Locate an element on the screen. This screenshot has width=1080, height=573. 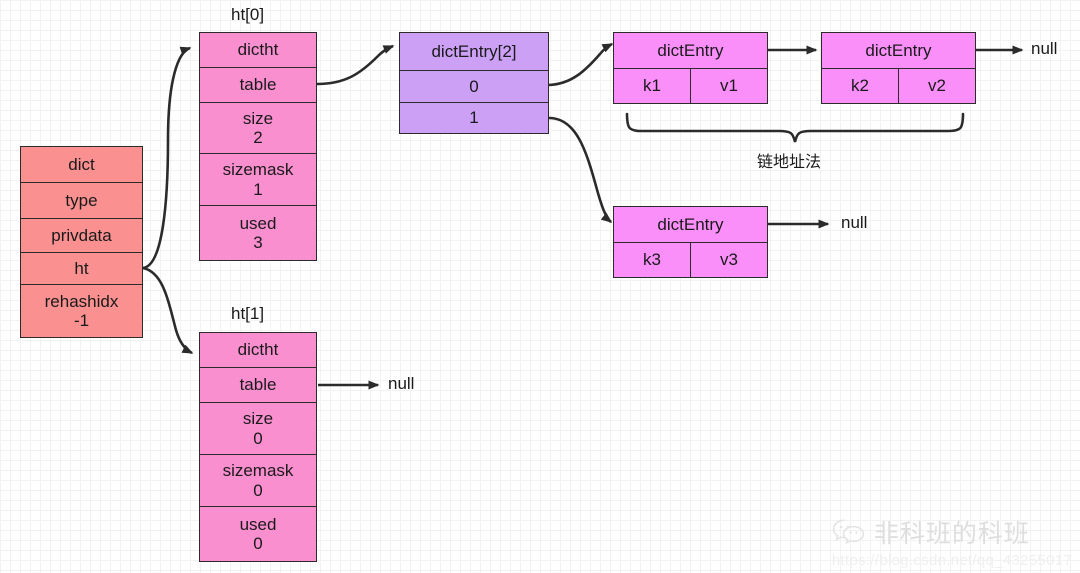
ht0-row-used: used 3 is located at coordinates (258, 233).